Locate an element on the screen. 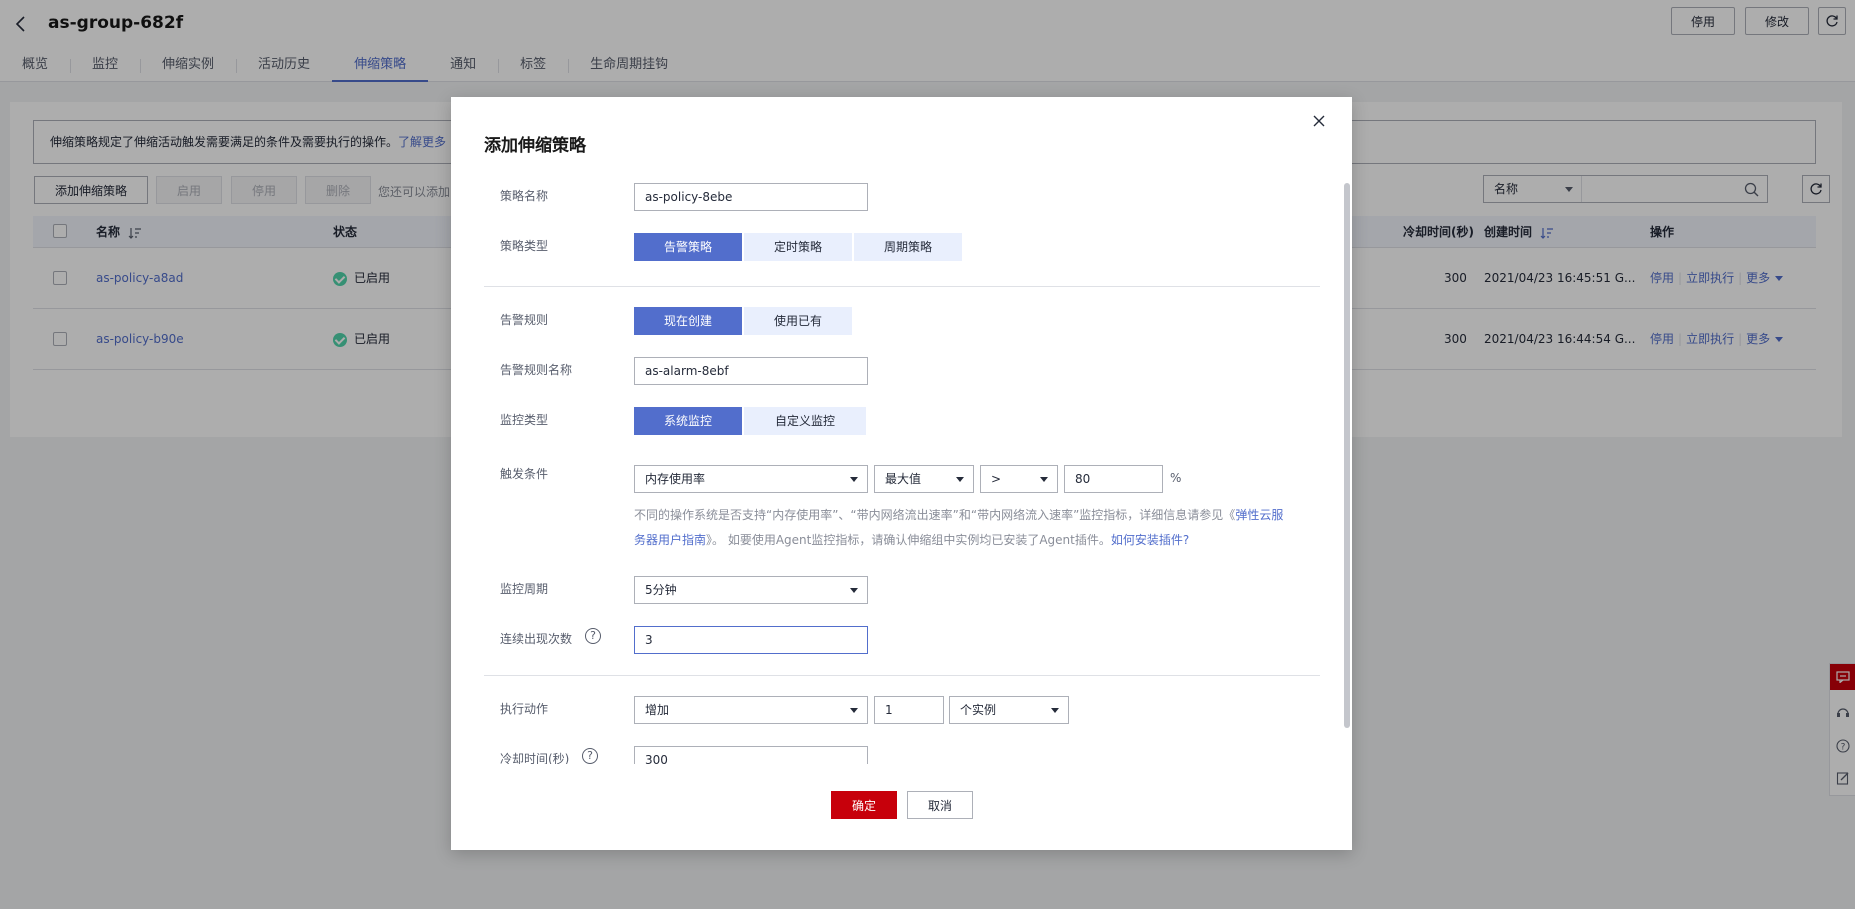 This screenshot has height=909, width=1855. dialog-scrollbar is located at coordinates (1347, 455).